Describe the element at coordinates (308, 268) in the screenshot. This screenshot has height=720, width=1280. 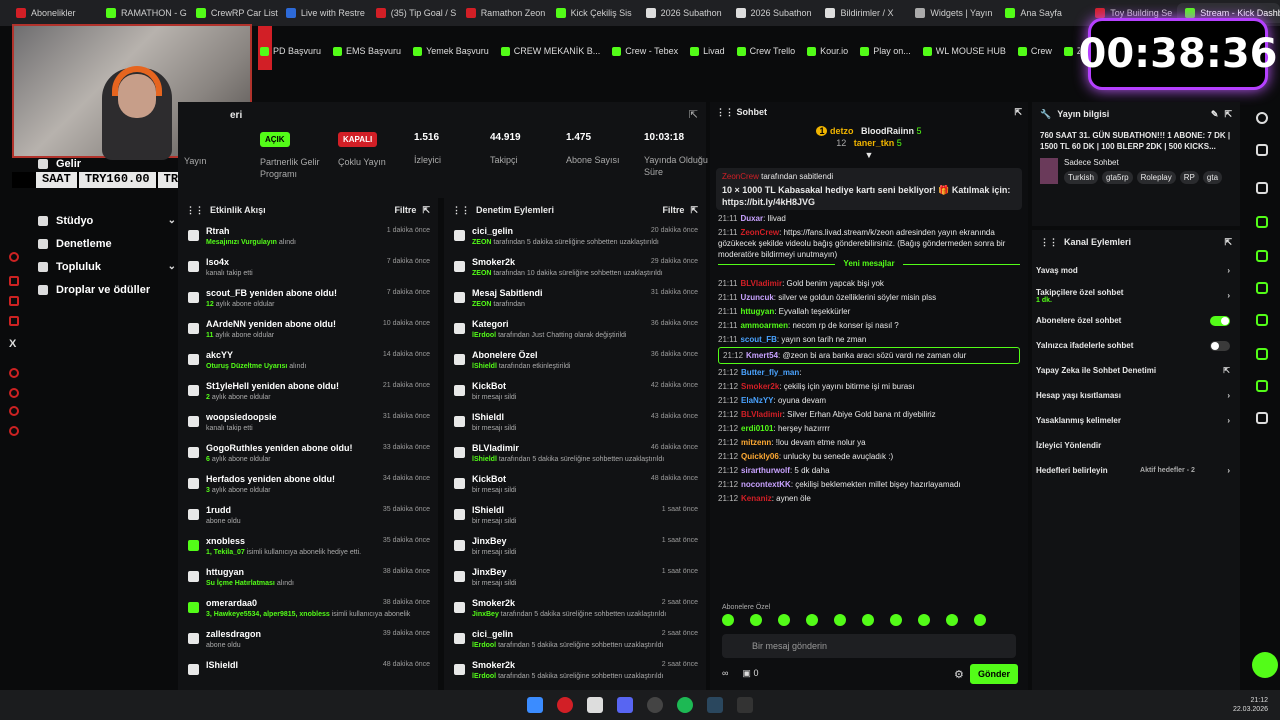
I see `feed-row: lso4x kanalı takip etti 7 dakika önce` at that location.